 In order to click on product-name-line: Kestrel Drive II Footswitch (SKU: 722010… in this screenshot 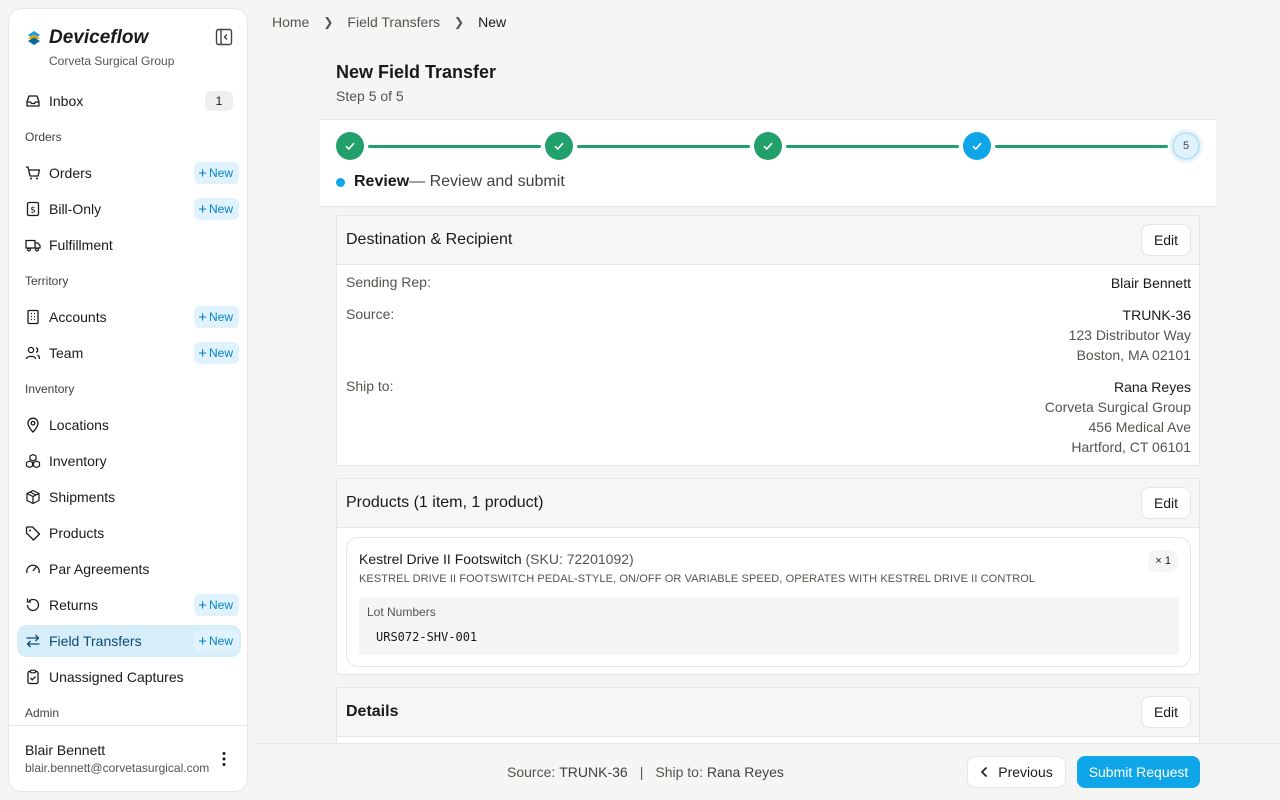, I will do `click(496, 559)`.